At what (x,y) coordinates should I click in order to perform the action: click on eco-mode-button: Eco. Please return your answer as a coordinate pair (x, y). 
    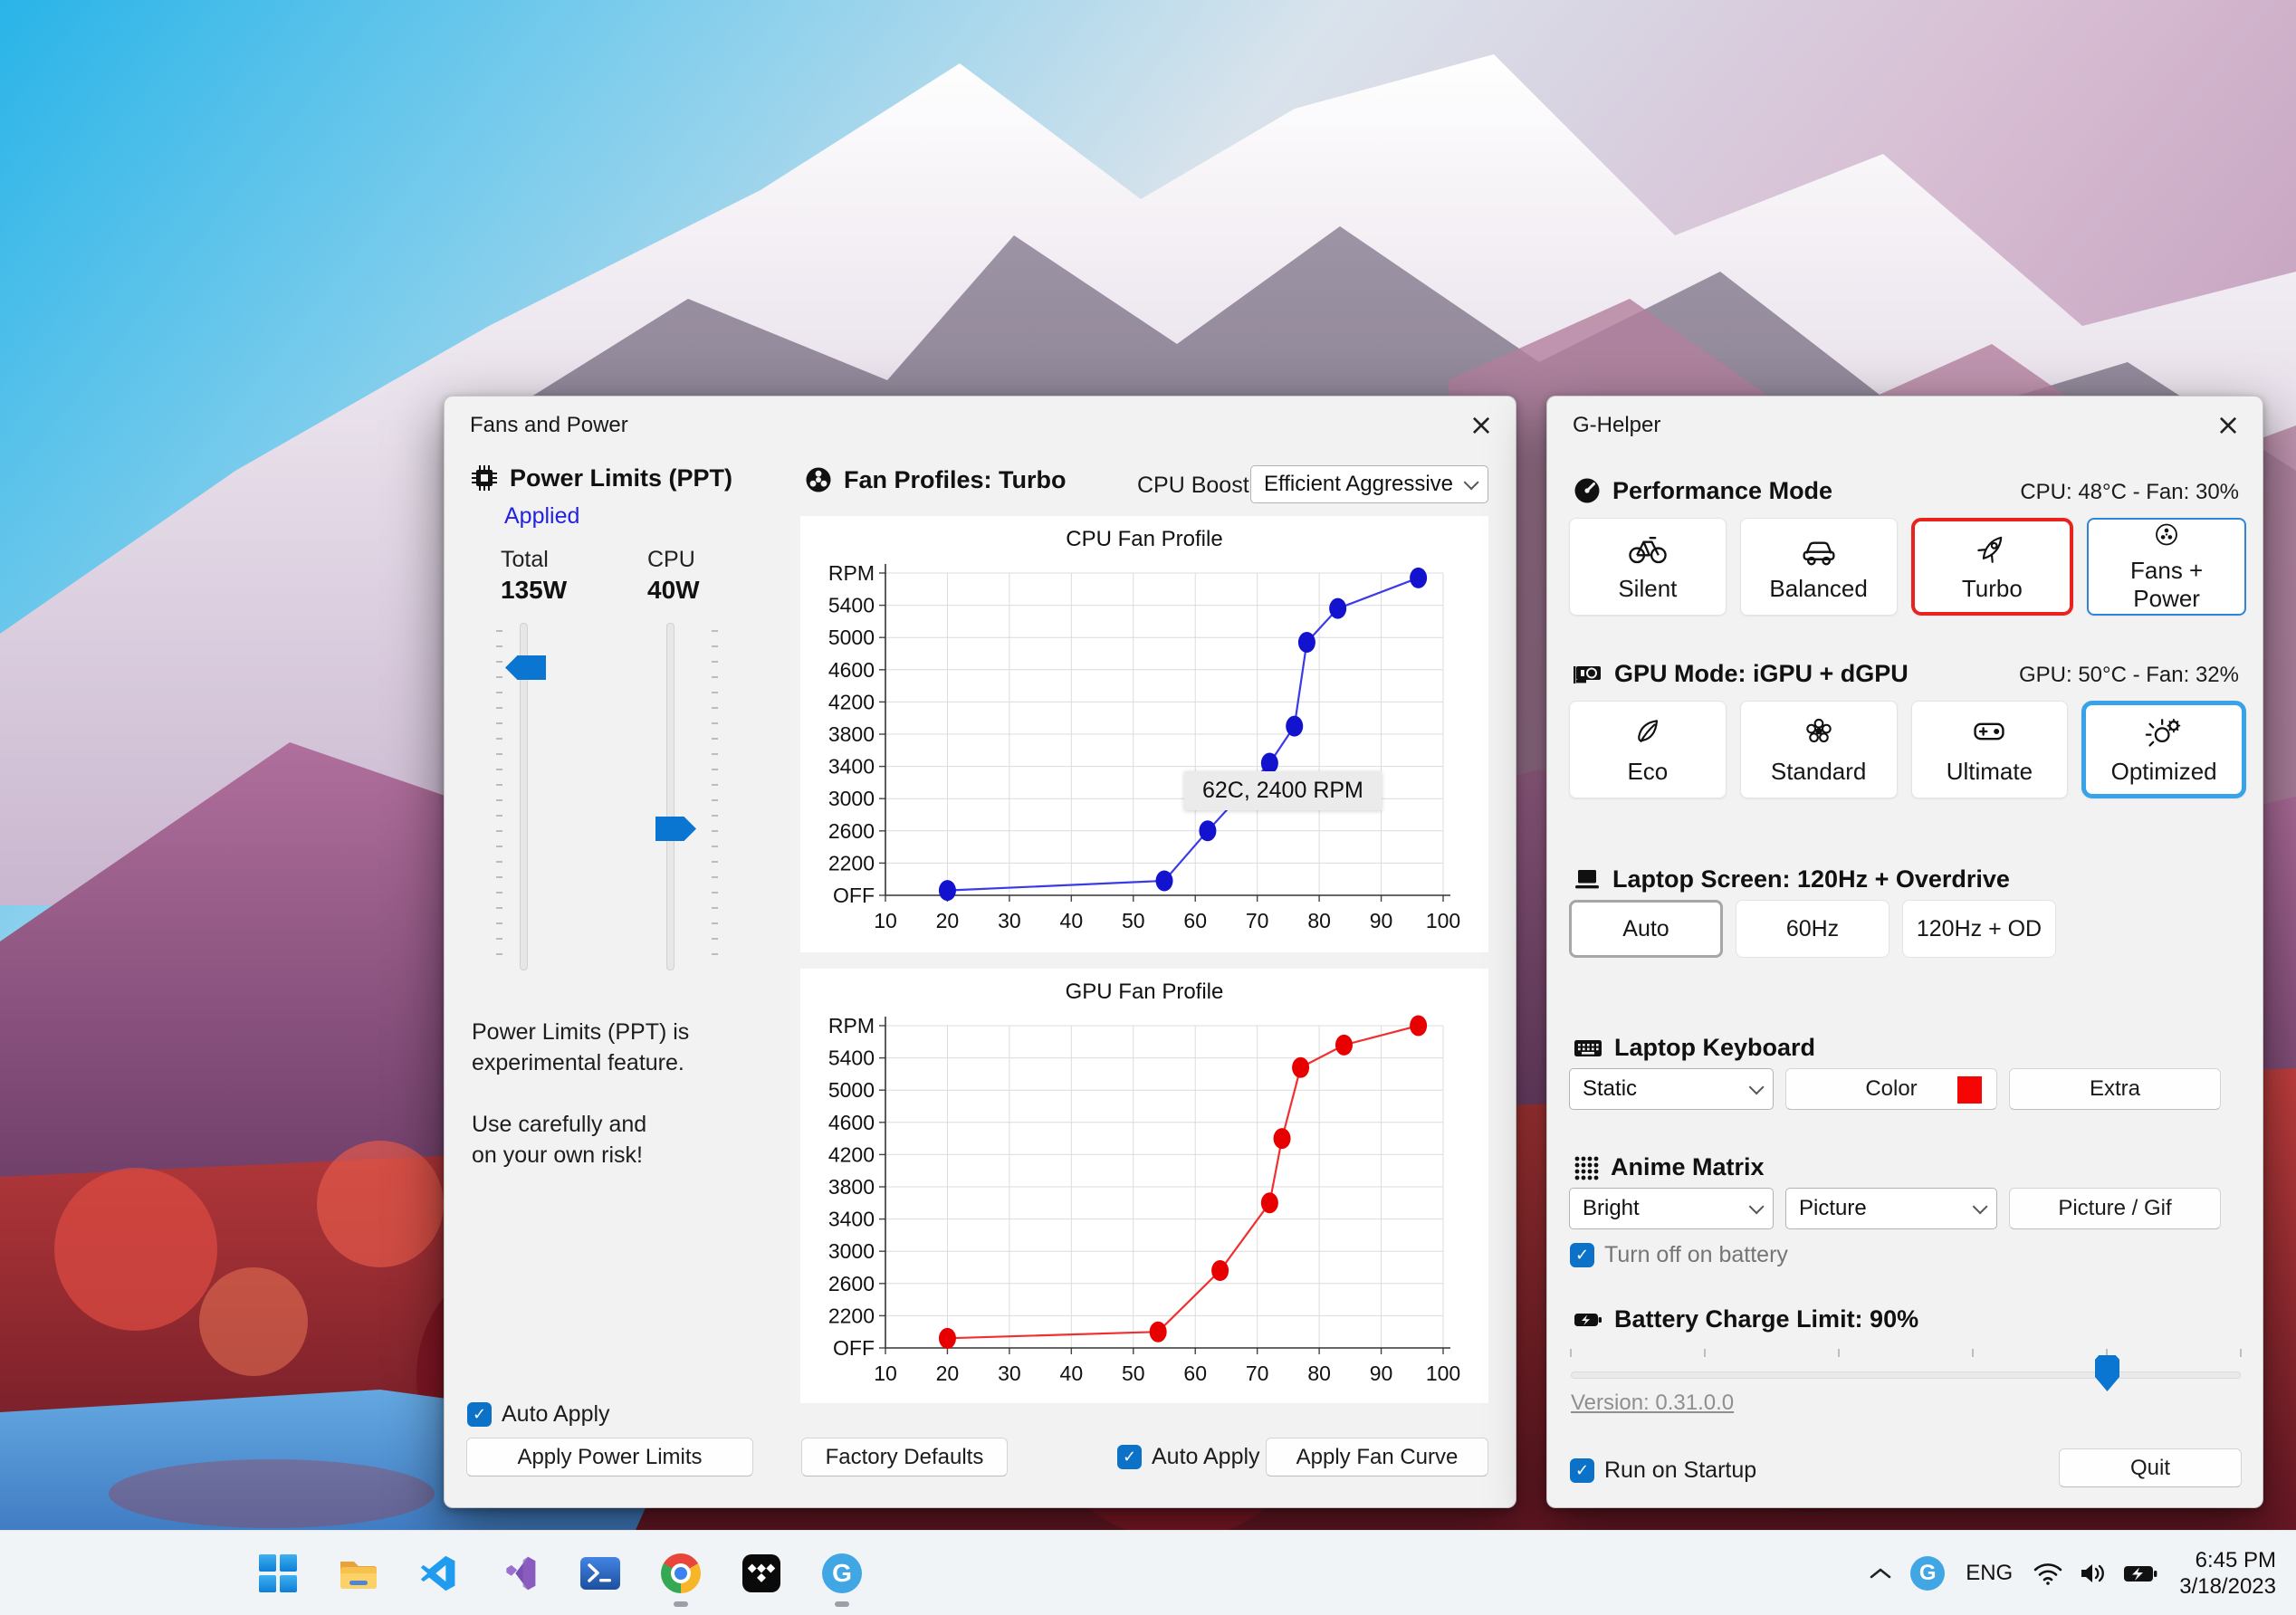
    Looking at the image, I should click on (1648, 749).